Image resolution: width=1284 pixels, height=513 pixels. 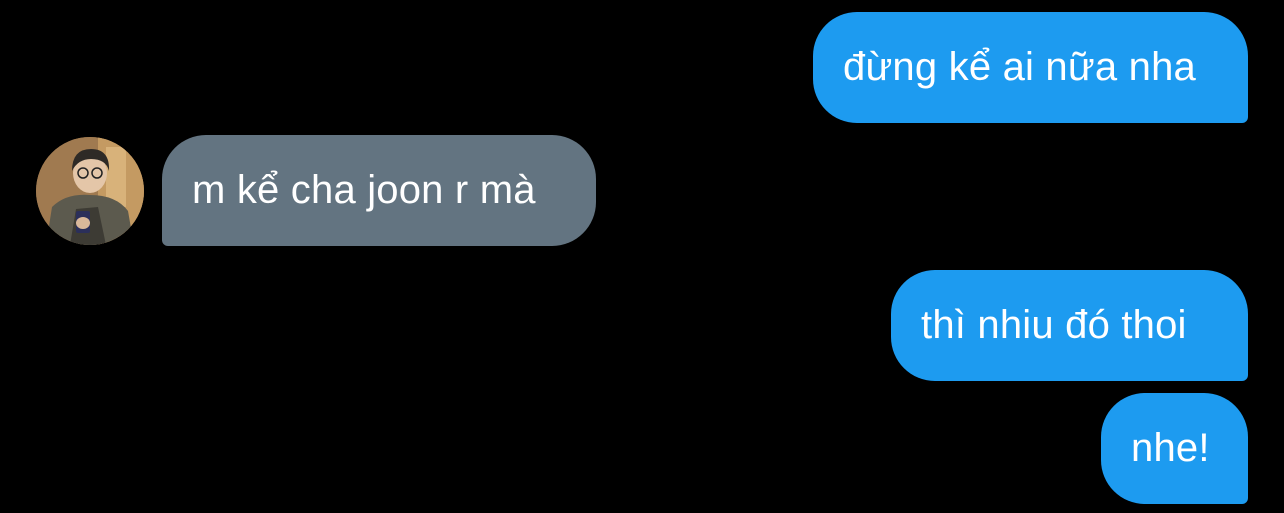 I want to click on outgoing-message-bubble: đừng kể ai nữa nha, so click(x=1030, y=67).